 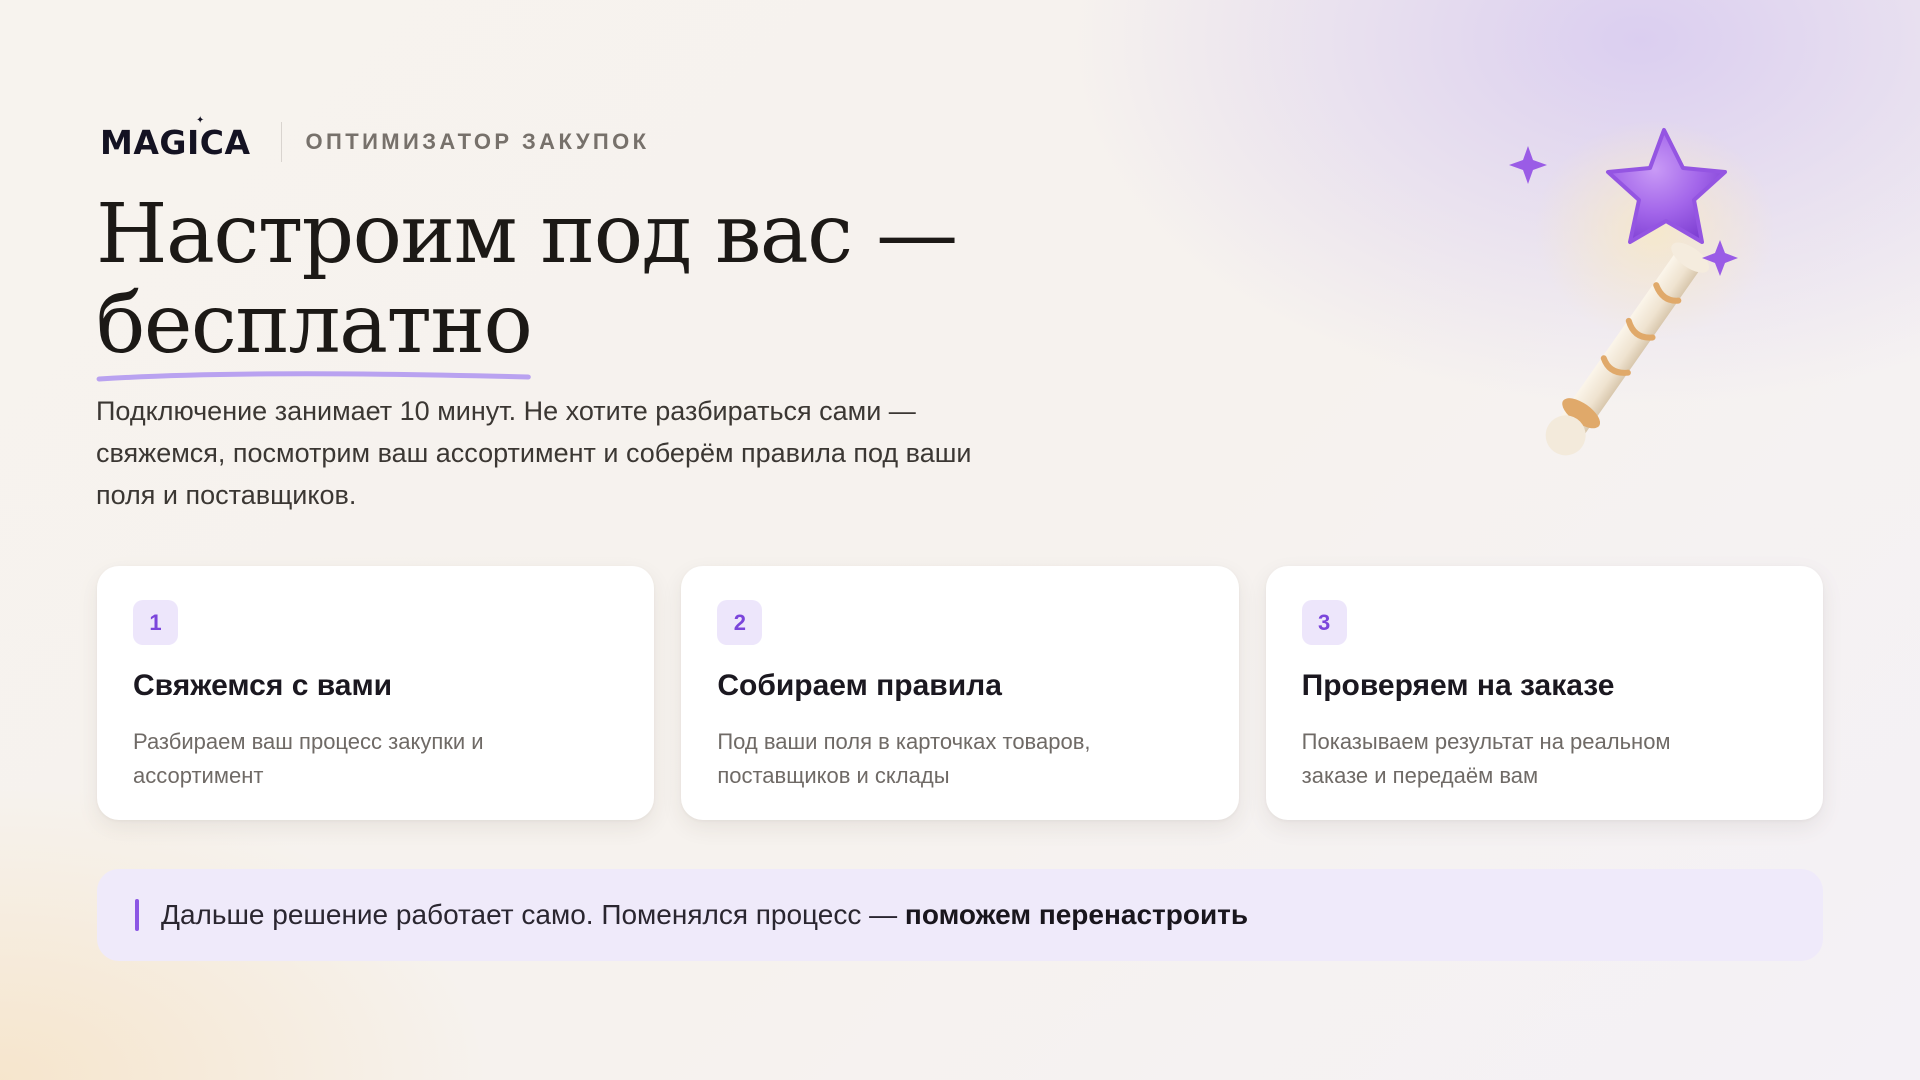 I want to click on title-line-2: бесплатно, so click(x=314, y=324).